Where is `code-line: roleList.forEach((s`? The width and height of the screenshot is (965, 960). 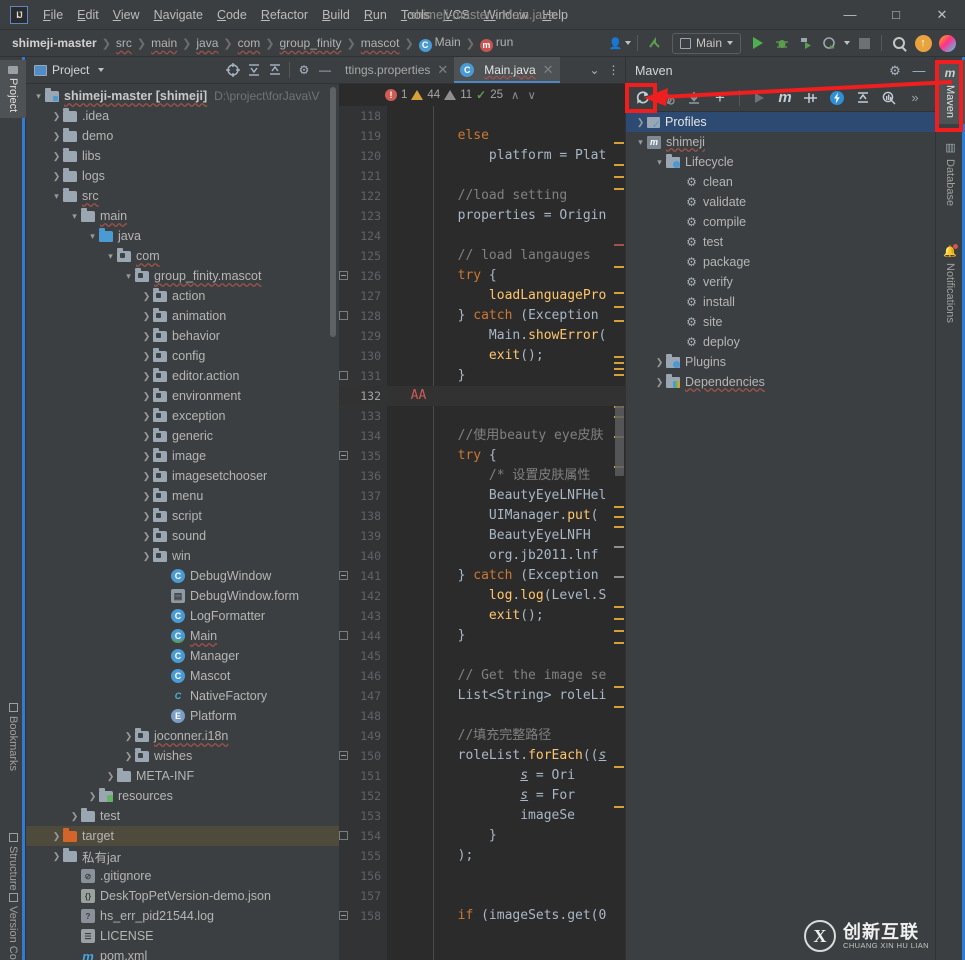
code-line: roleList.forEach((s is located at coordinates (506, 756).